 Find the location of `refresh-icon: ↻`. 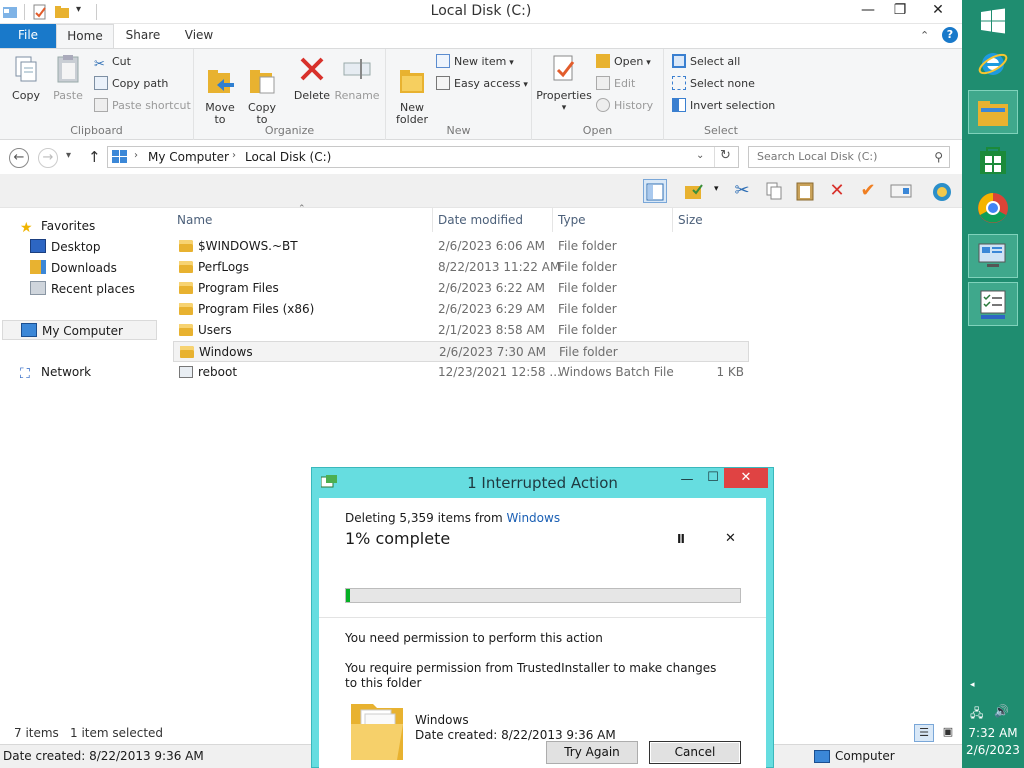

refresh-icon: ↻ is located at coordinates (725, 155).